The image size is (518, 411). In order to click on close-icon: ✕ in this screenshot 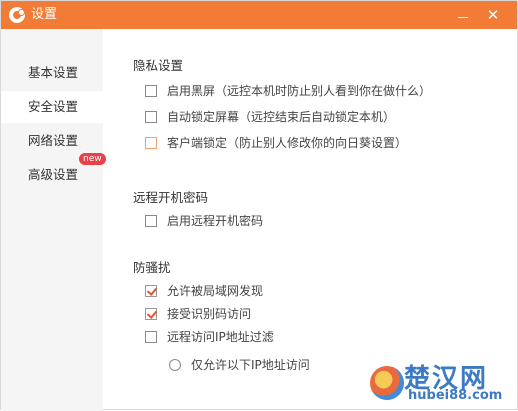, I will do `click(493, 15)`.